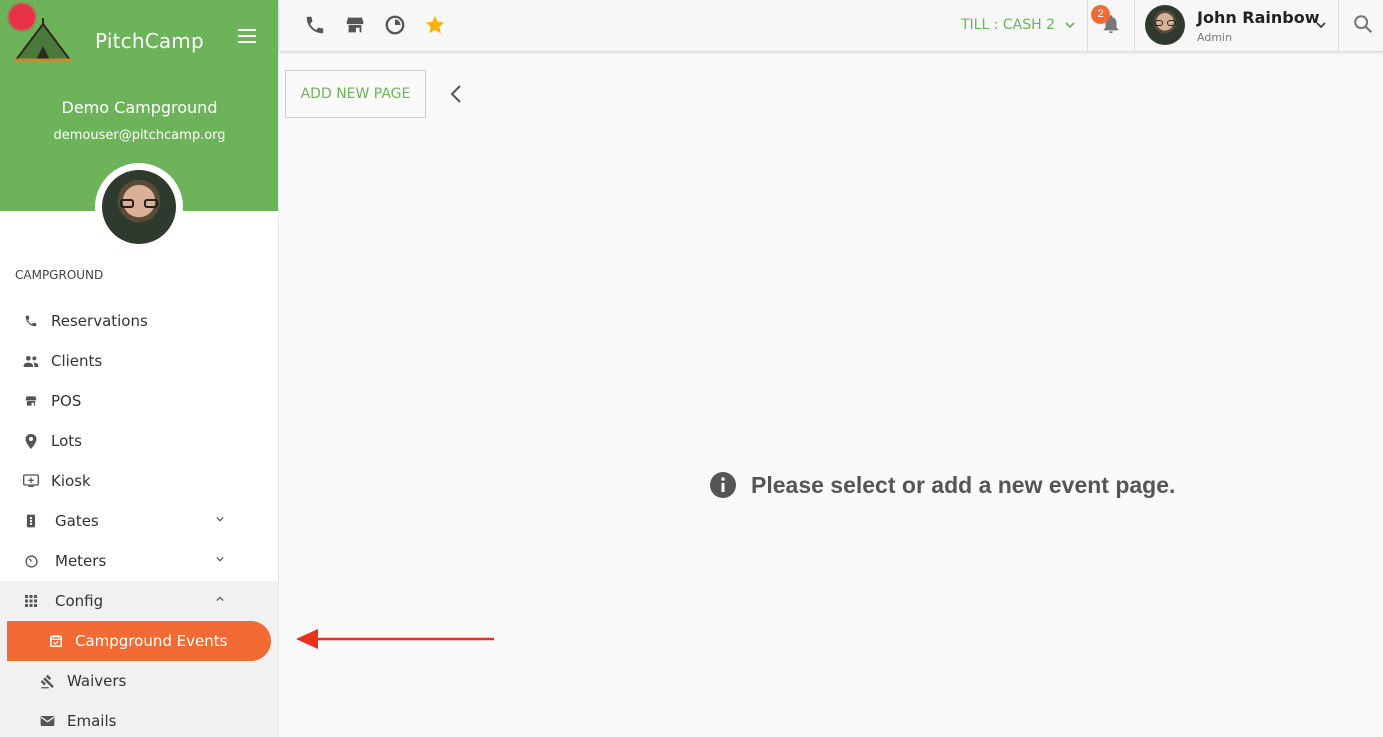  What do you see at coordinates (31, 441) in the screenshot?
I see `map-pin-icon` at bounding box center [31, 441].